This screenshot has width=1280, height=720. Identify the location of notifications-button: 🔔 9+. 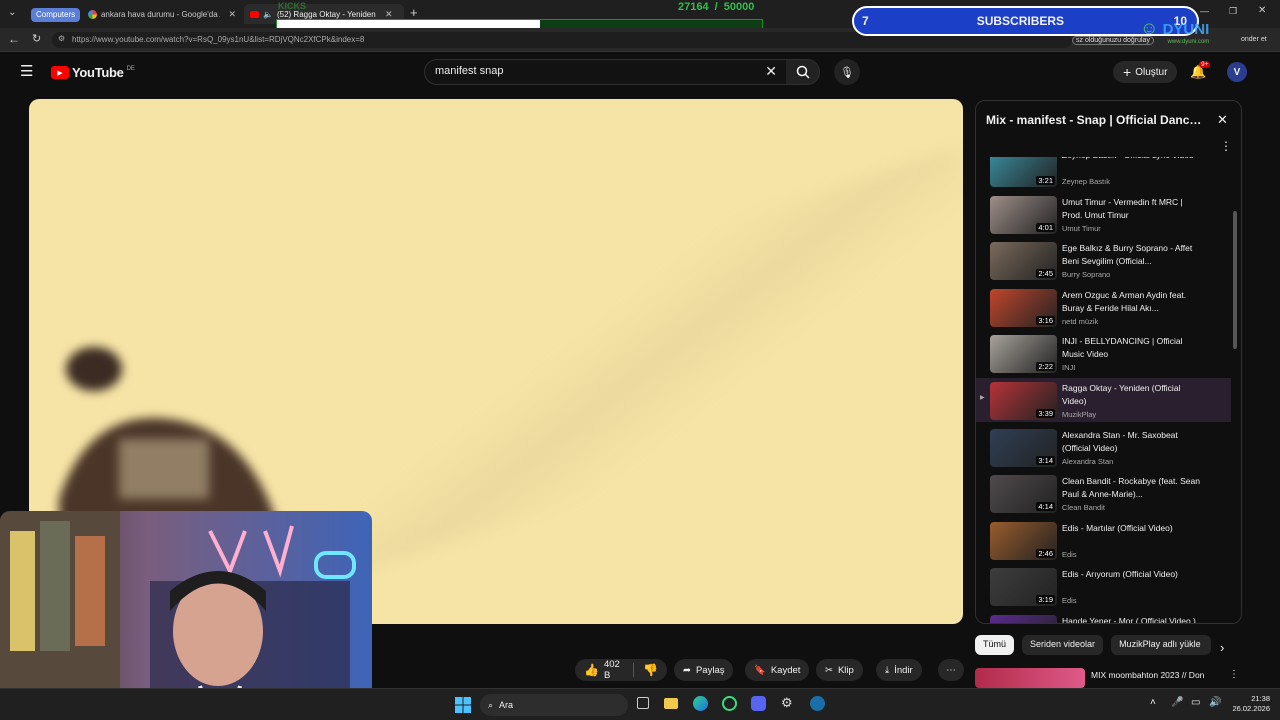
(1200, 71).